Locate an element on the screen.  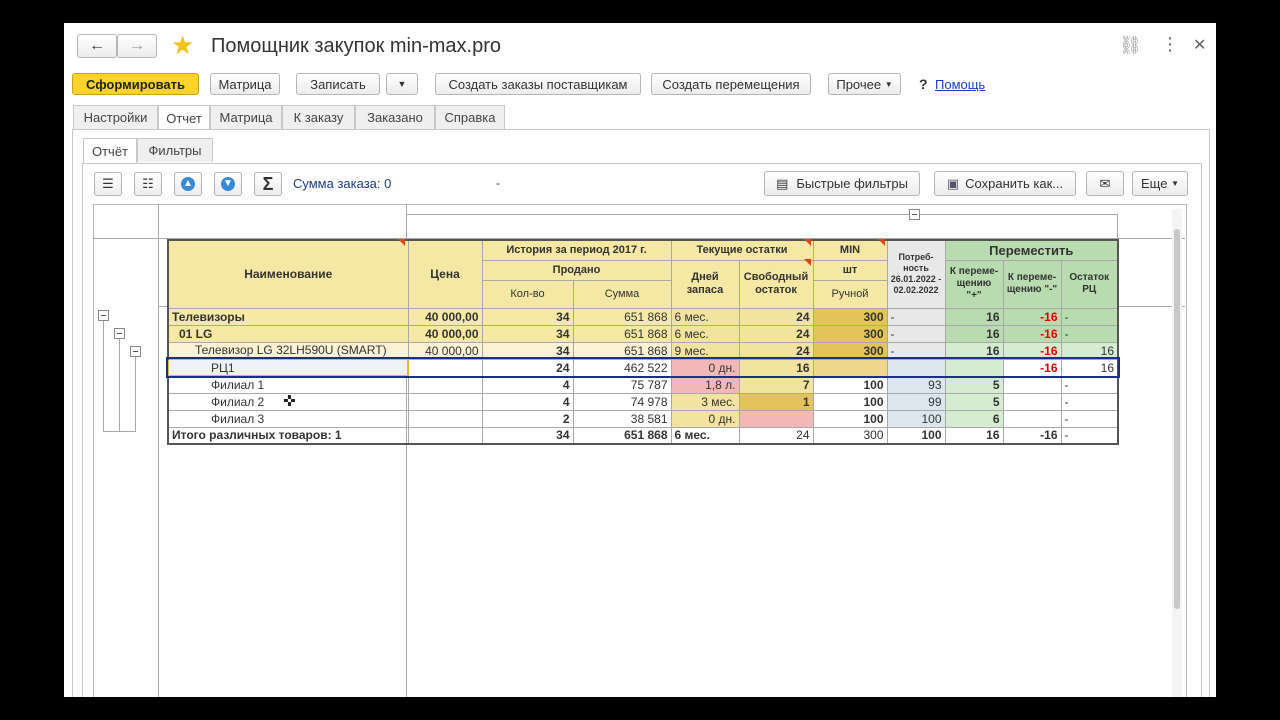
table-cell: 99 is located at coordinates (916, 401).